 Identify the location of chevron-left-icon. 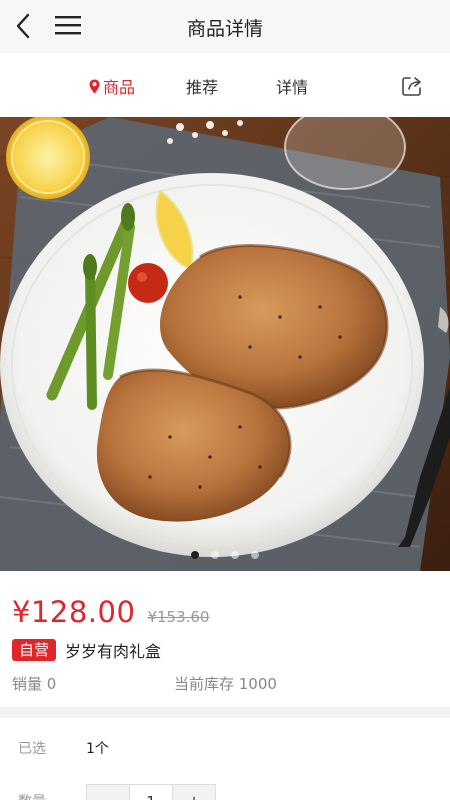
(23, 26).